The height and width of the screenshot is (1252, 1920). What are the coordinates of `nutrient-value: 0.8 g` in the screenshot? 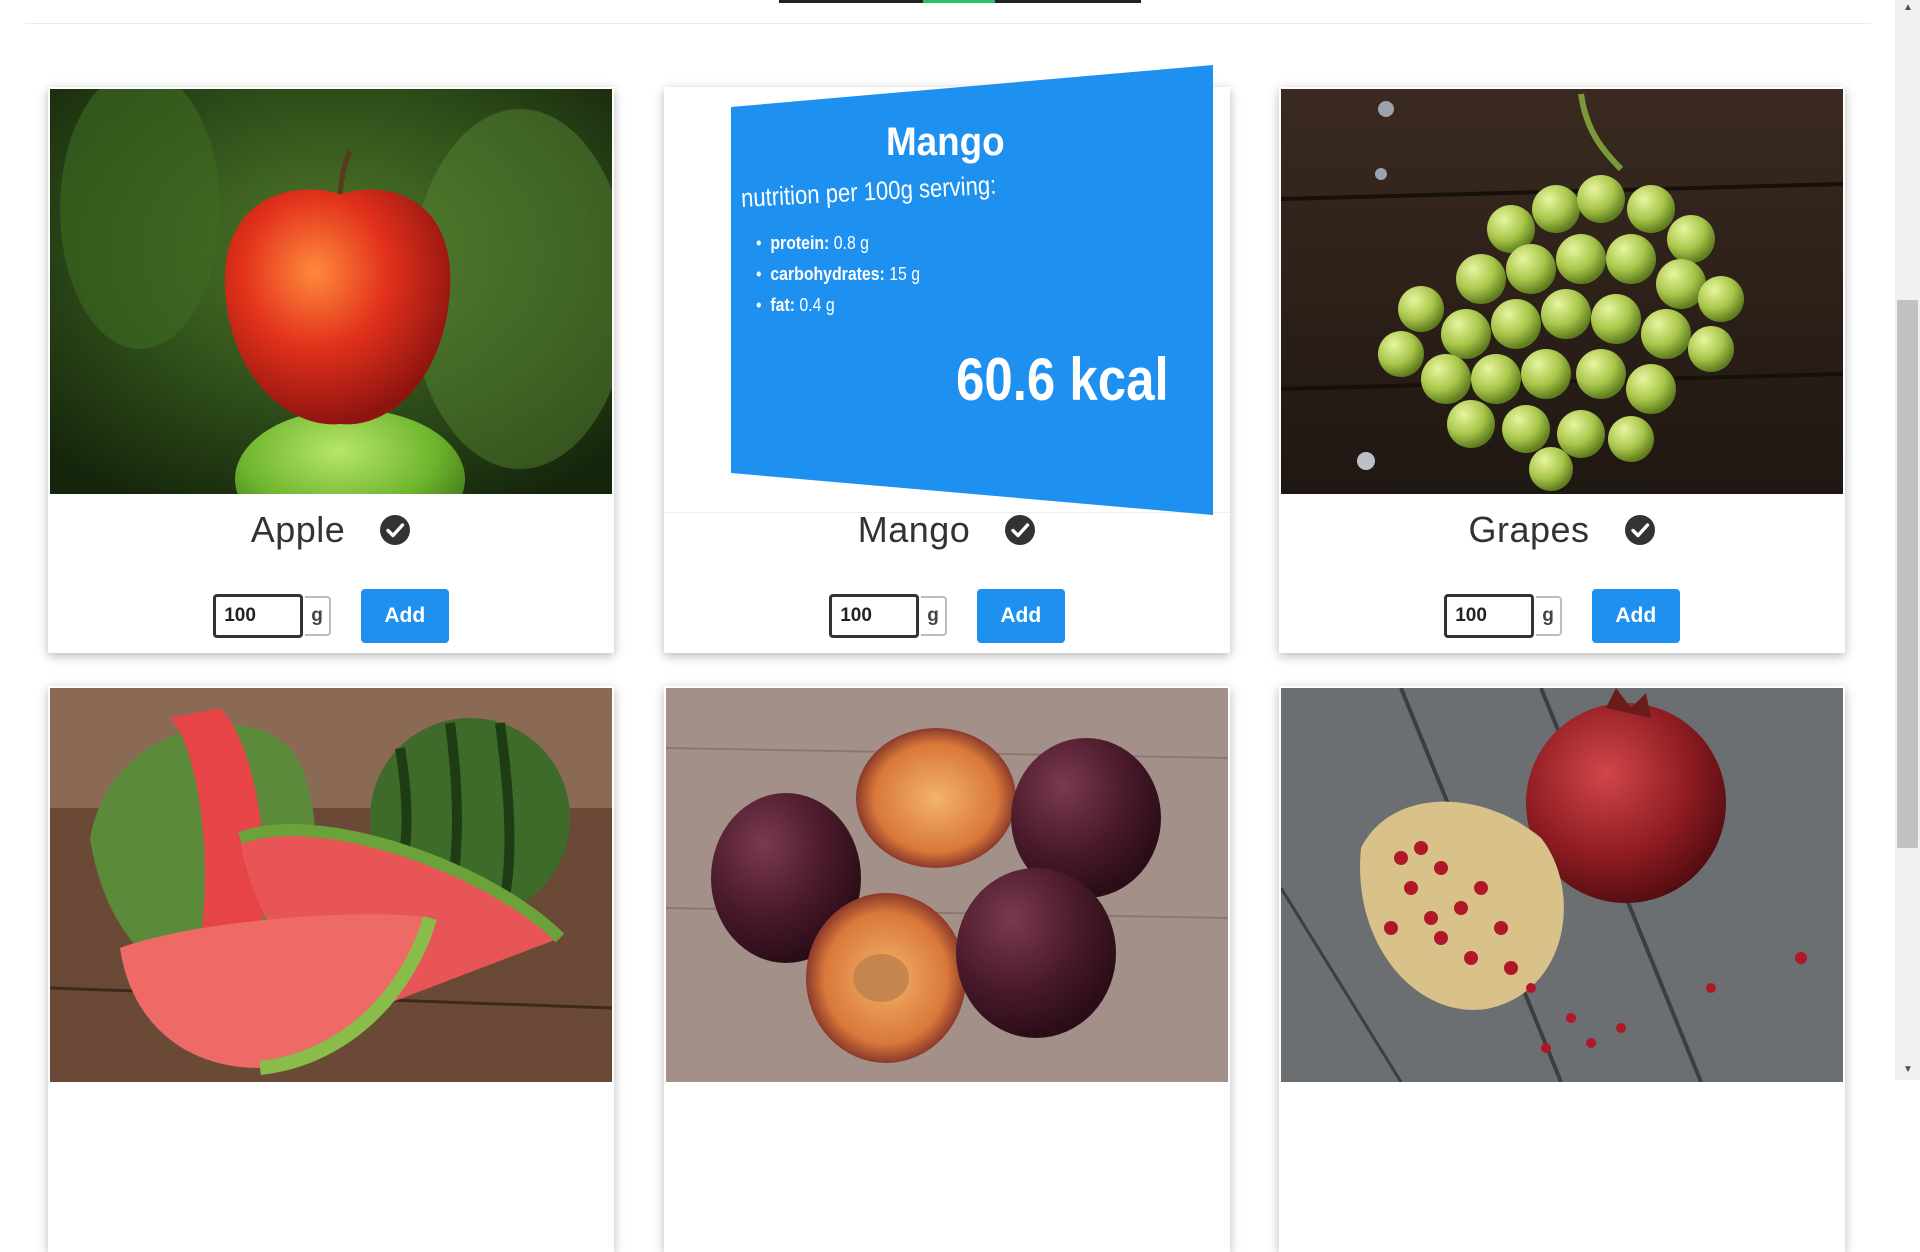 It's located at (851, 243).